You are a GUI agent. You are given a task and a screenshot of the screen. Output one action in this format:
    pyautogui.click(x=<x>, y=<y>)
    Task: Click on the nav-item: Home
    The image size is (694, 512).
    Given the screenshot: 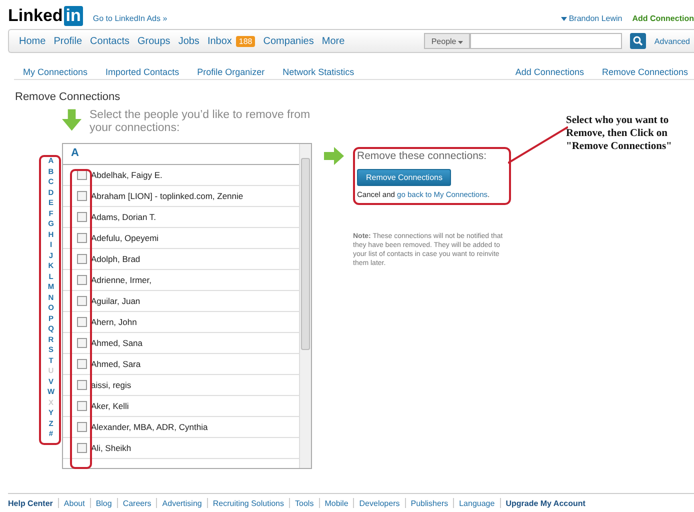 What is the action you would take?
    pyautogui.click(x=32, y=41)
    